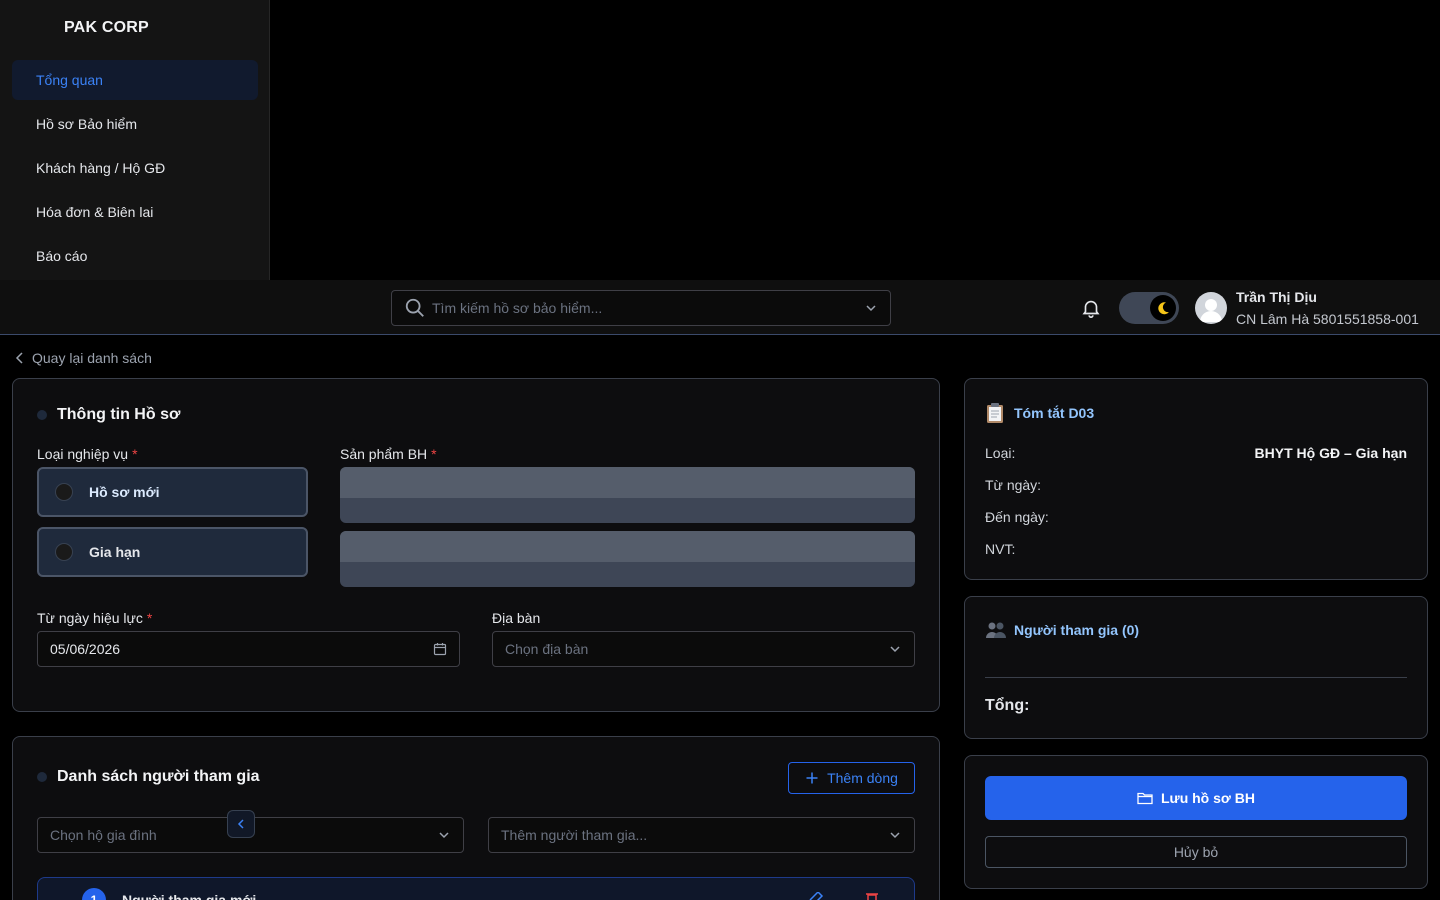  What do you see at coordinates (1149, 308) in the screenshot?
I see `theme-toggle` at bounding box center [1149, 308].